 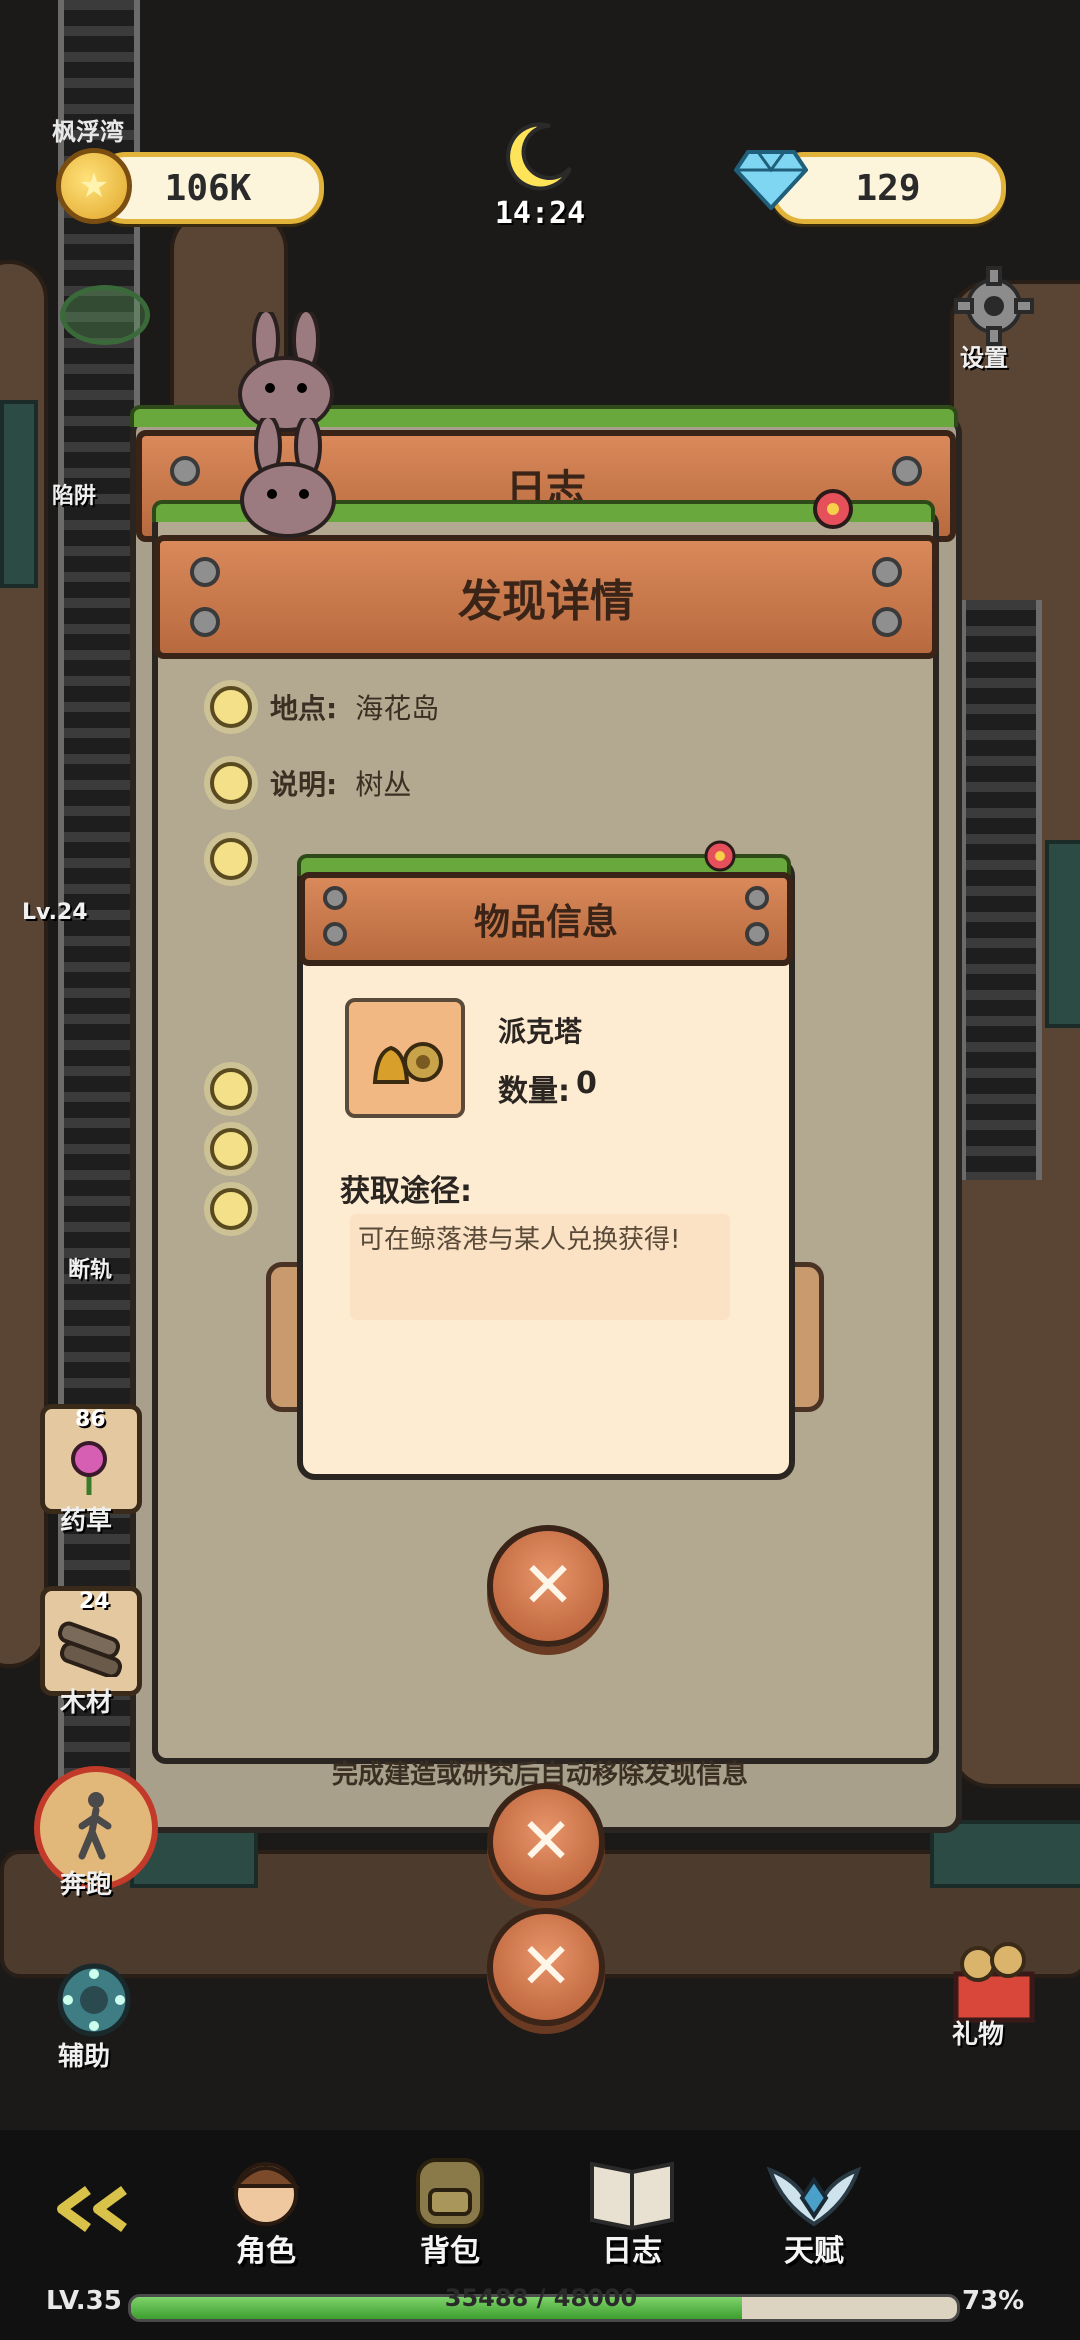 I want to click on close-item-dialog-button: ✕, so click(x=548, y=1586).